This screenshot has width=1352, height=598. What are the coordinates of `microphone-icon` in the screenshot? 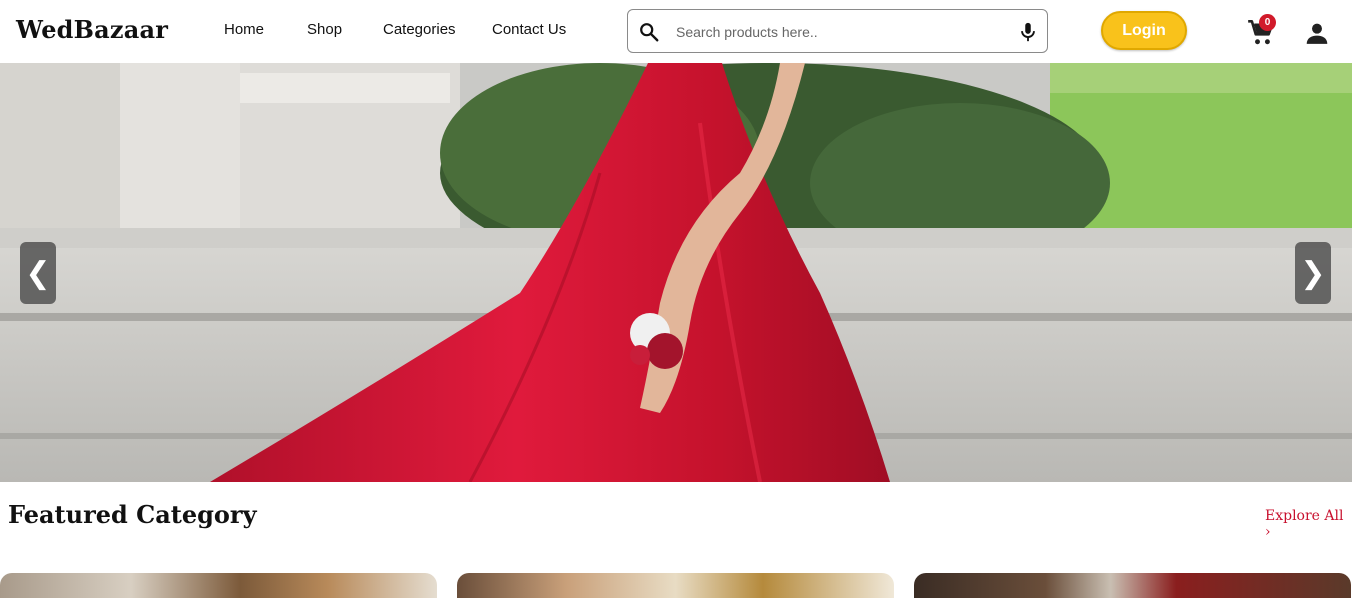 It's located at (1028, 32).